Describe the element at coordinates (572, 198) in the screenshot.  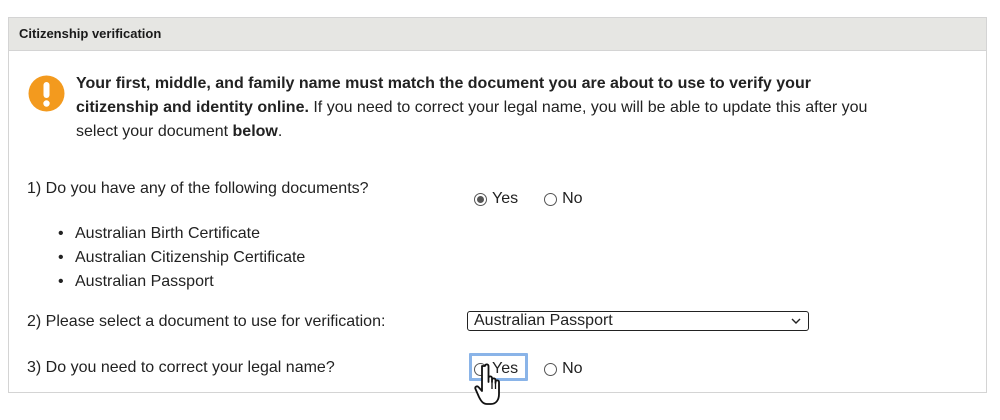
I see `question-1-no-label: No` at that location.